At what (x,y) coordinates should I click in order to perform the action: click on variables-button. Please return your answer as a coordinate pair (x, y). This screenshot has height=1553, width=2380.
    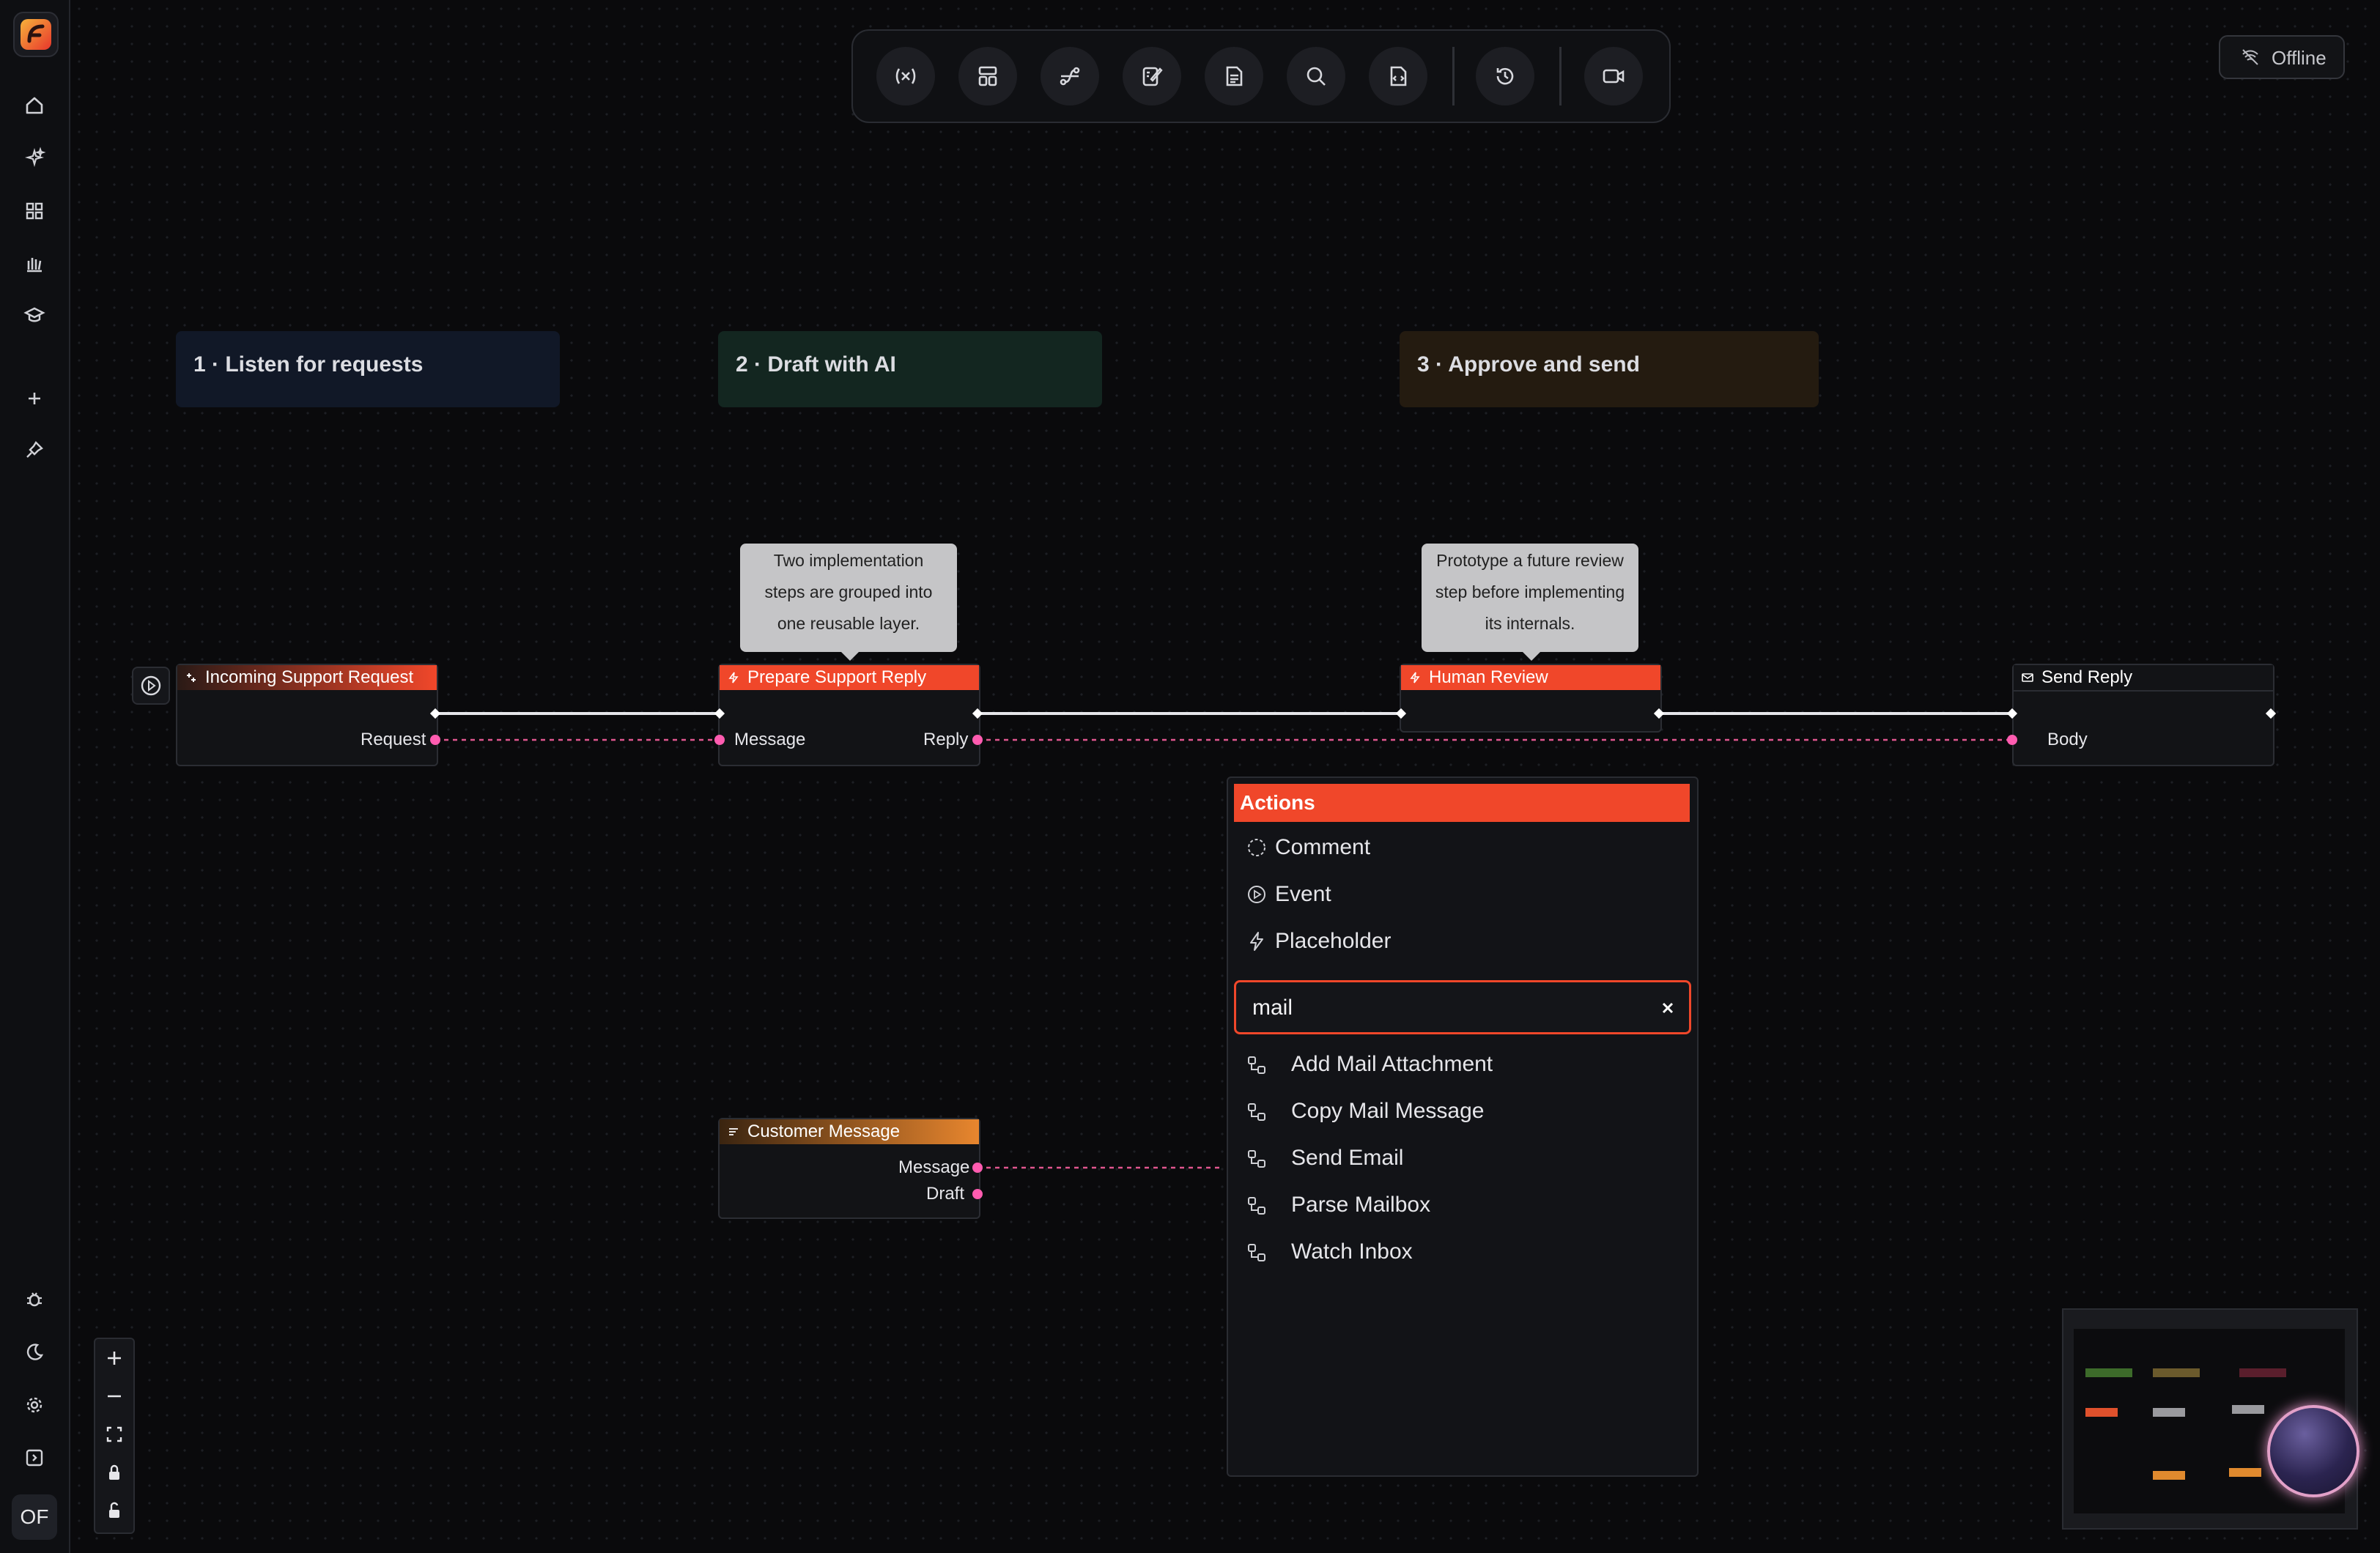
    Looking at the image, I should click on (905, 76).